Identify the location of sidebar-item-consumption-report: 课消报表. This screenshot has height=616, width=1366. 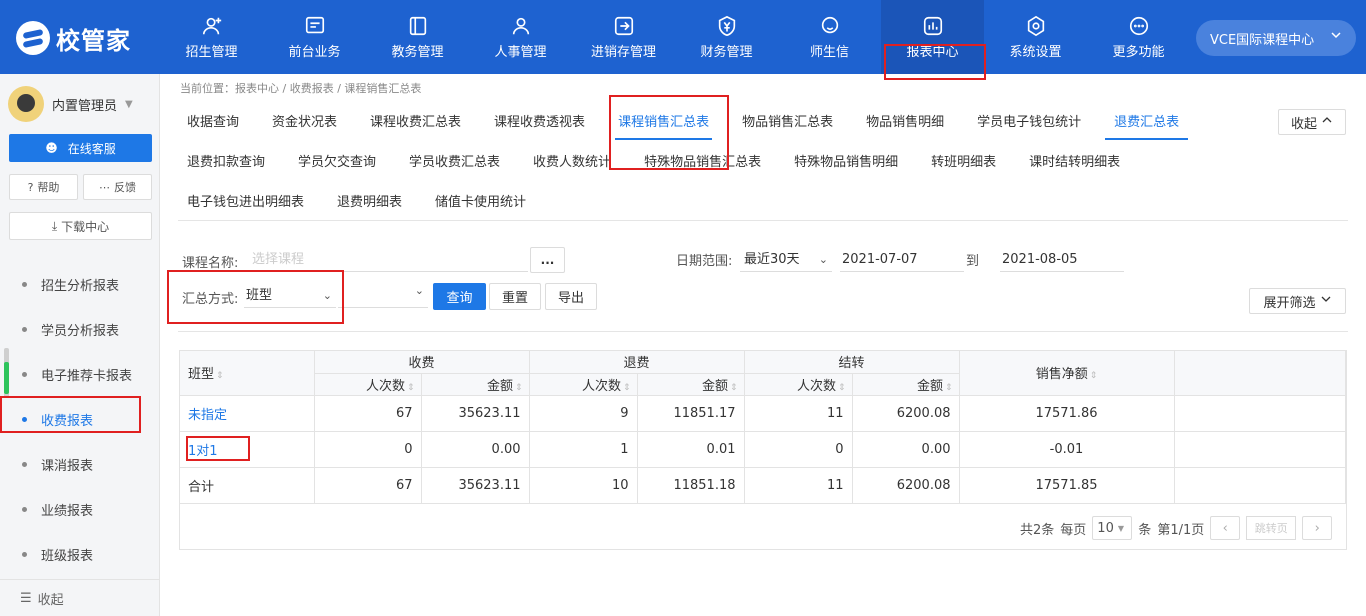
(80, 464).